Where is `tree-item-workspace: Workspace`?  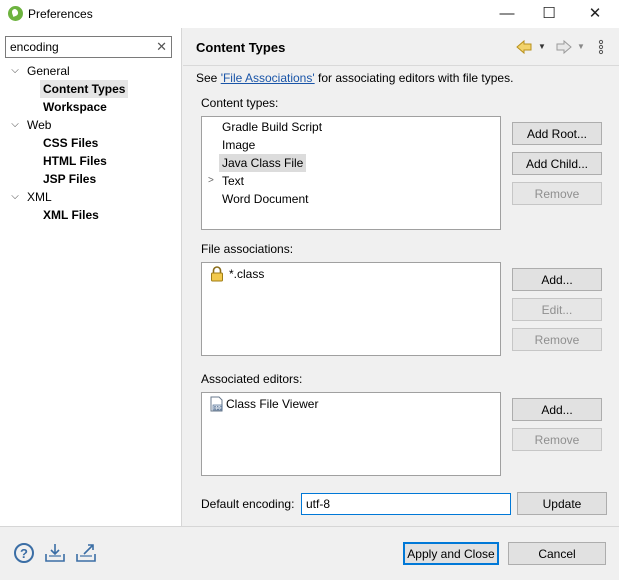
tree-item-workspace: Workspace is located at coordinates (75, 107).